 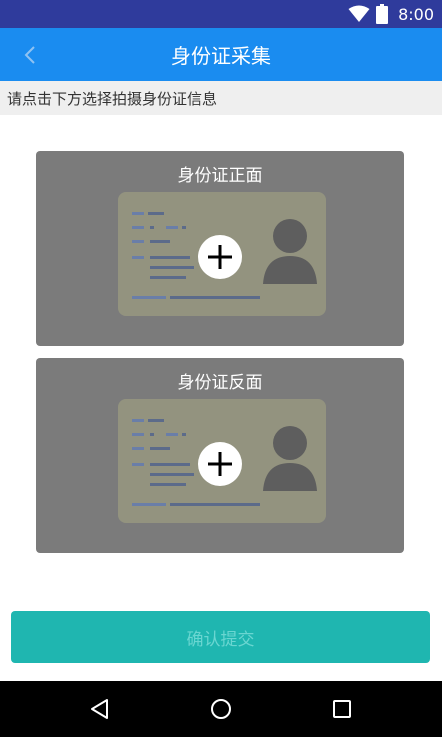 What do you see at coordinates (382, 14) in the screenshot?
I see `battery-icon` at bounding box center [382, 14].